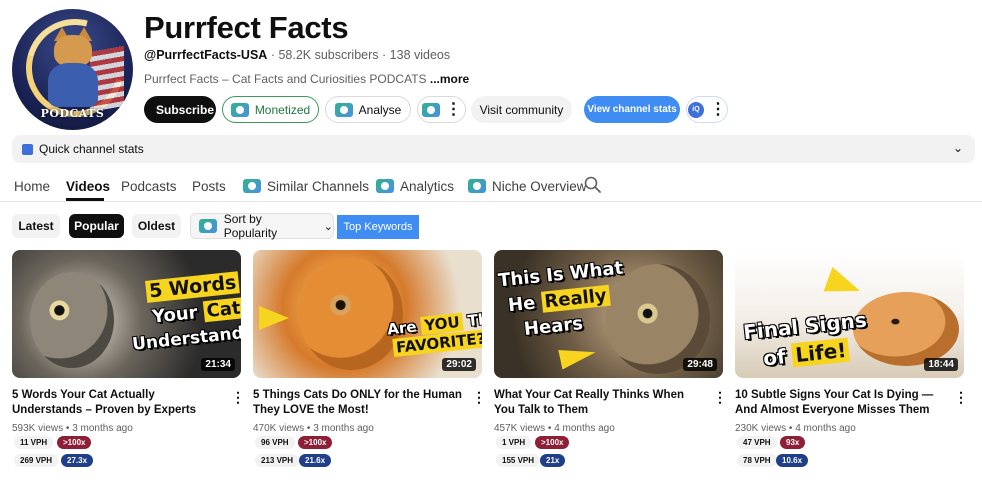 This screenshot has width=982, height=484. Describe the element at coordinates (849, 314) in the screenshot. I see `video-thumbnail: Final Signs of Life! 18:44` at that location.